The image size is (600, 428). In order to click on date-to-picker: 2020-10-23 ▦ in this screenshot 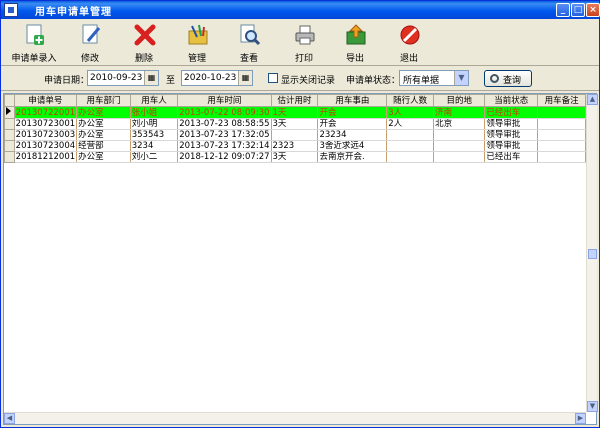, I will do `click(217, 78)`.